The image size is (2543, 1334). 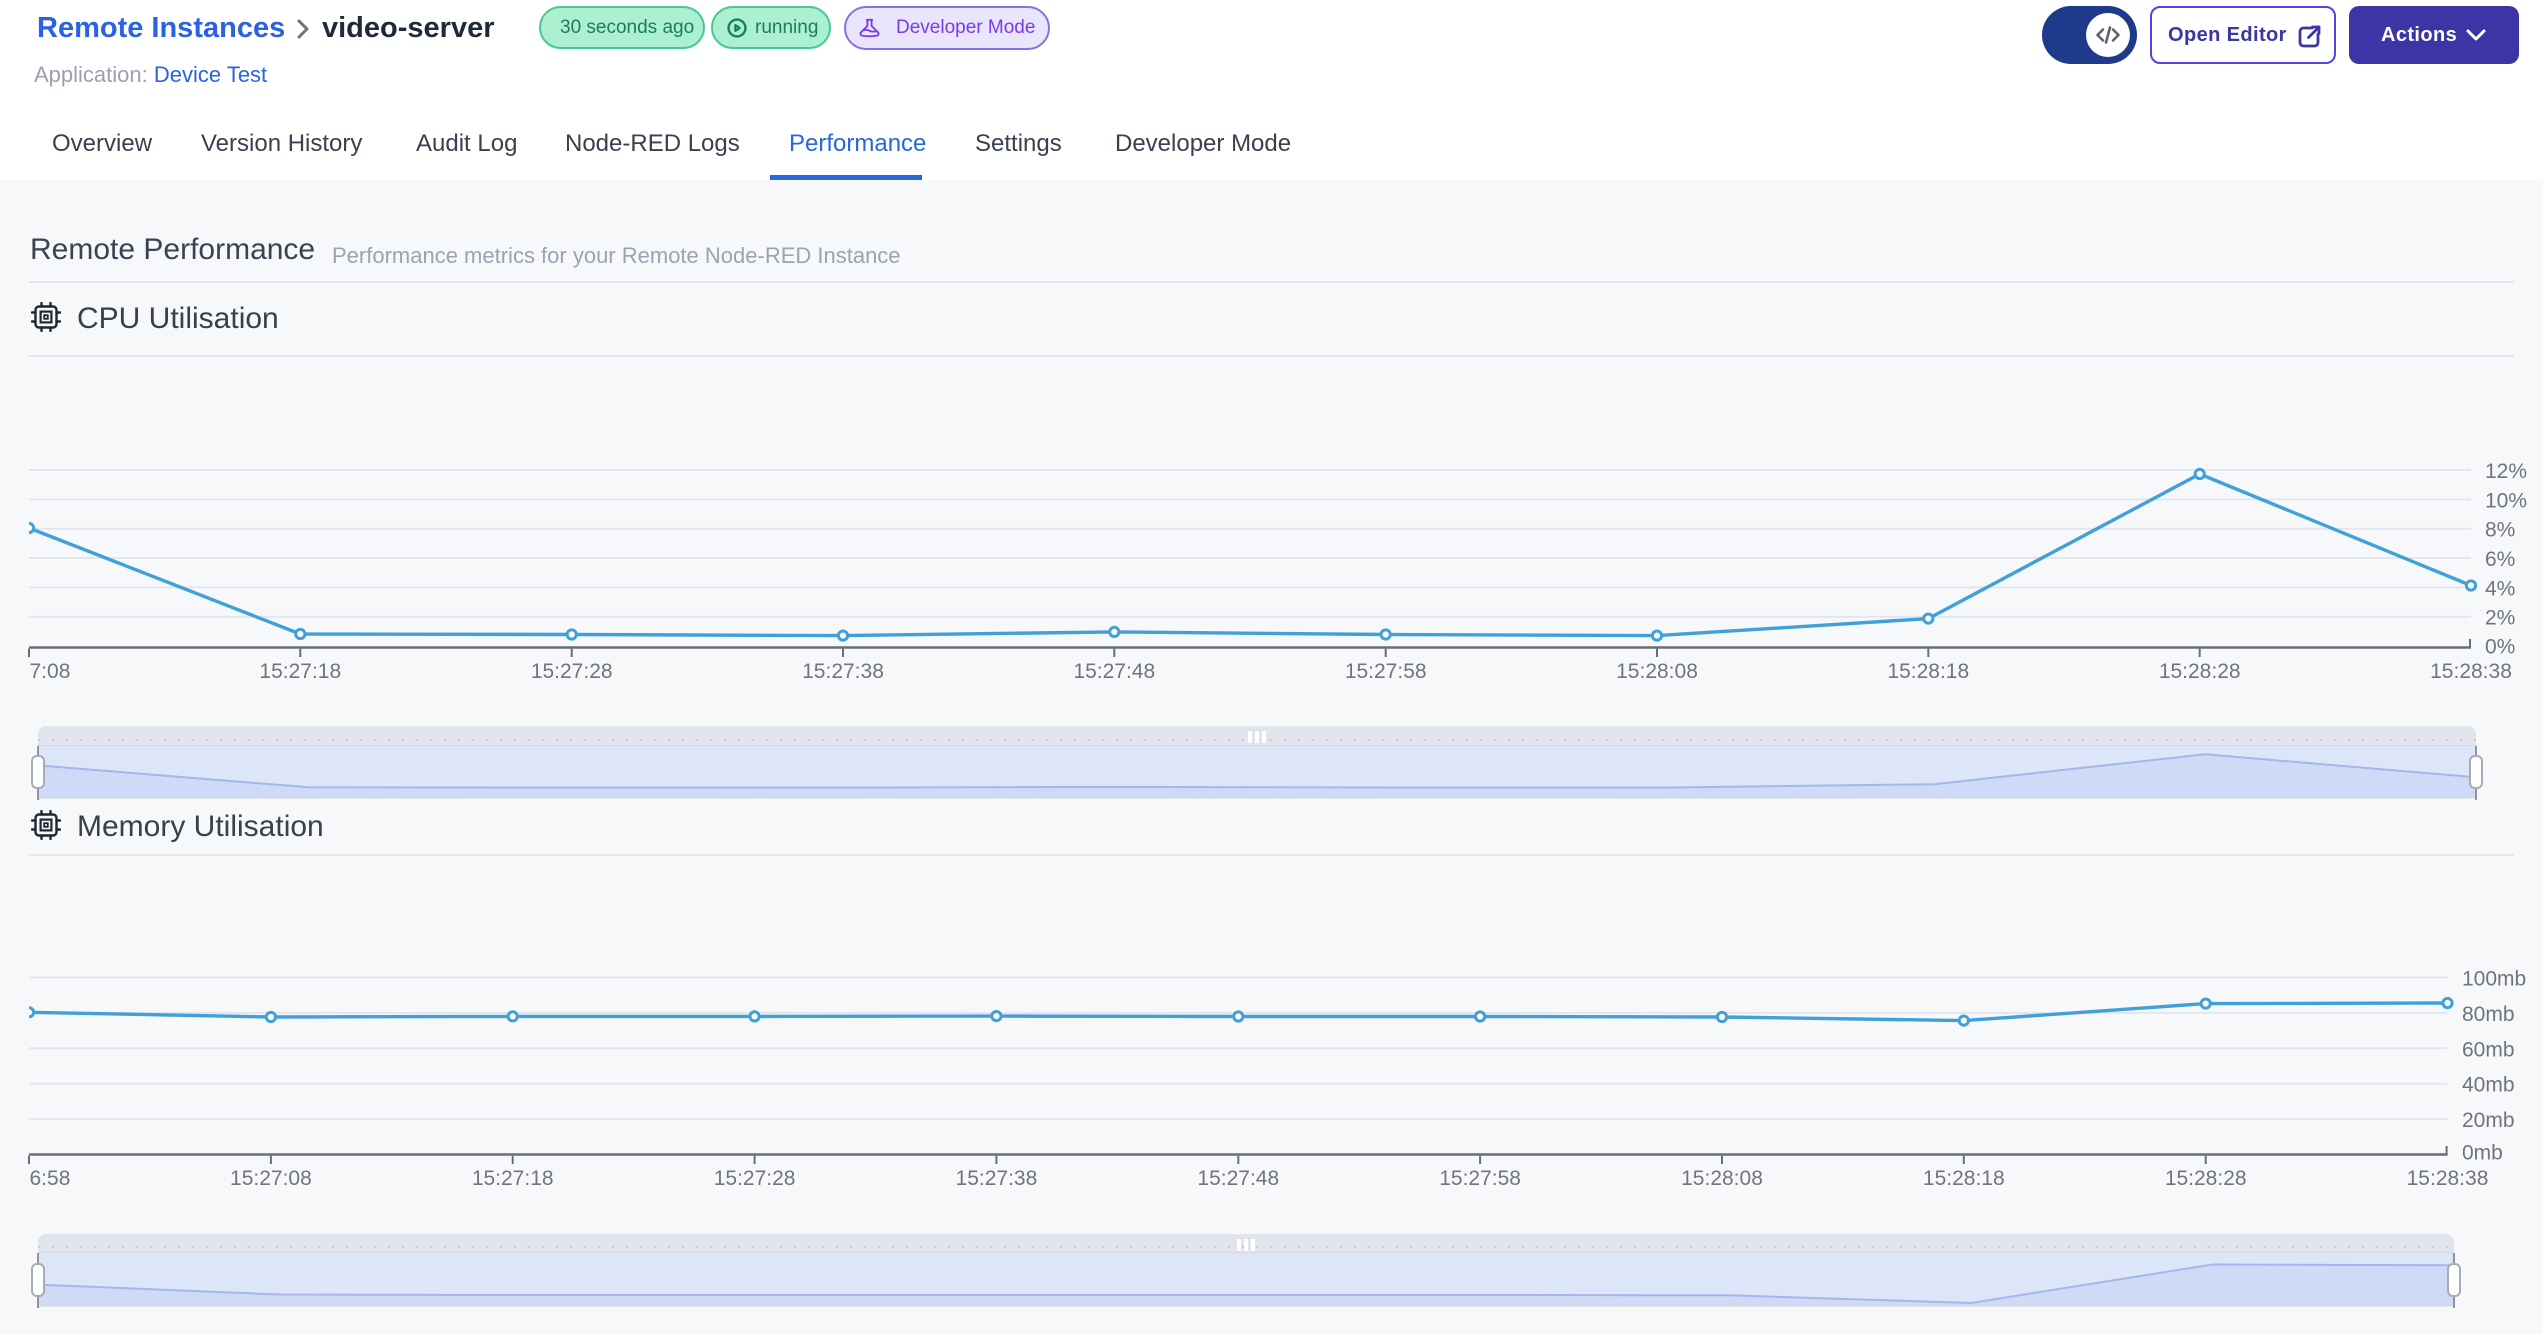 What do you see at coordinates (50, 671) in the screenshot?
I see `svg-text: 7:08` at bounding box center [50, 671].